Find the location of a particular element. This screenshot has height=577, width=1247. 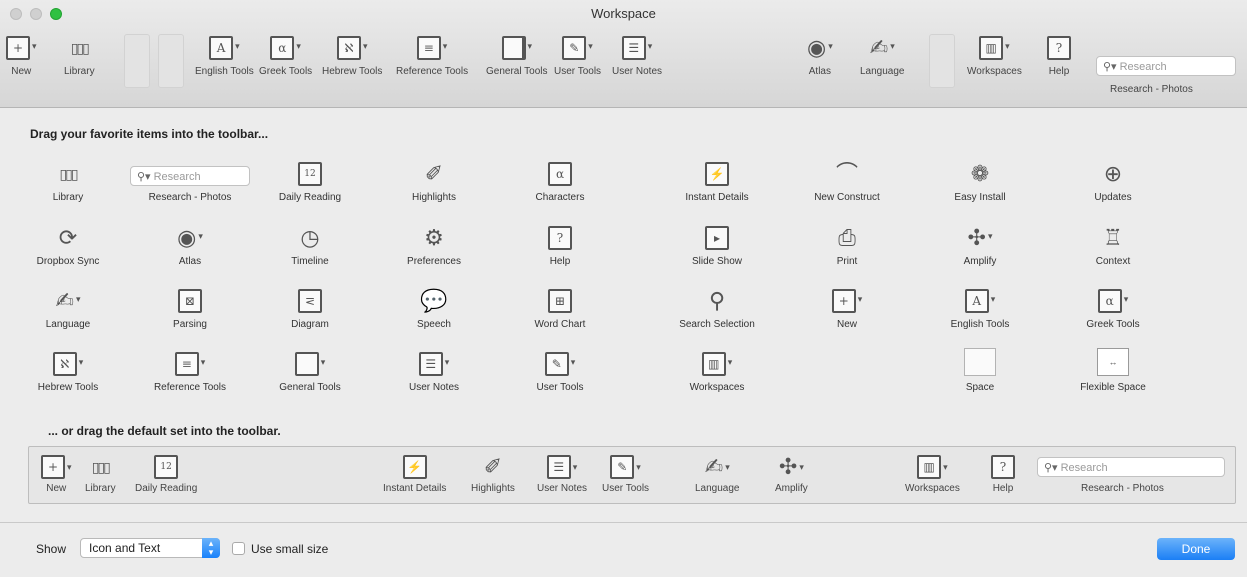

palette-item-reference-tools: ≡ ▾ Reference Tools is located at coordinates (190, 370).